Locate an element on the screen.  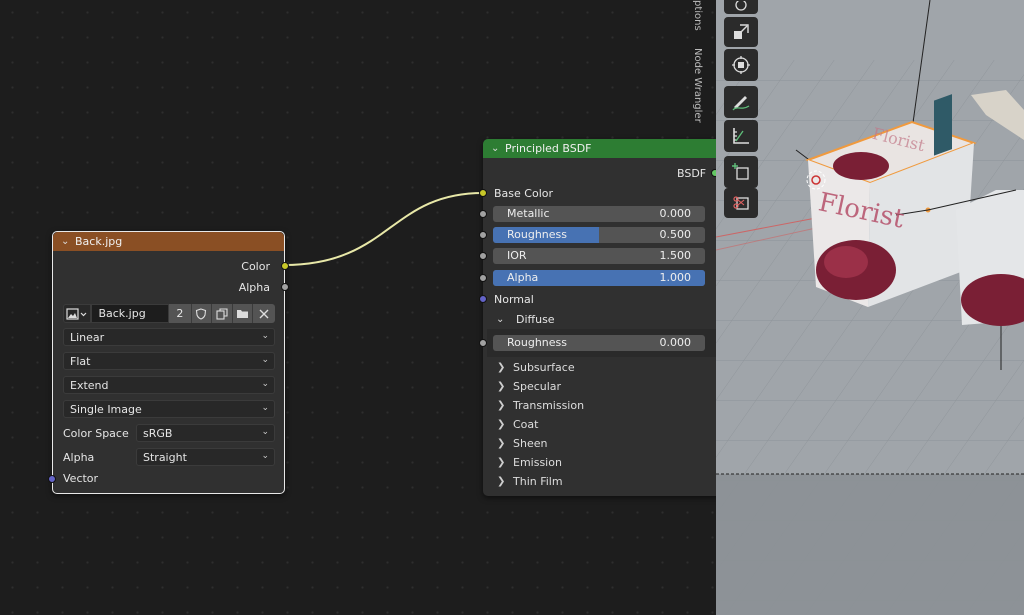
panel-sheen: ❯ Sheen is located at coordinates (522, 443).